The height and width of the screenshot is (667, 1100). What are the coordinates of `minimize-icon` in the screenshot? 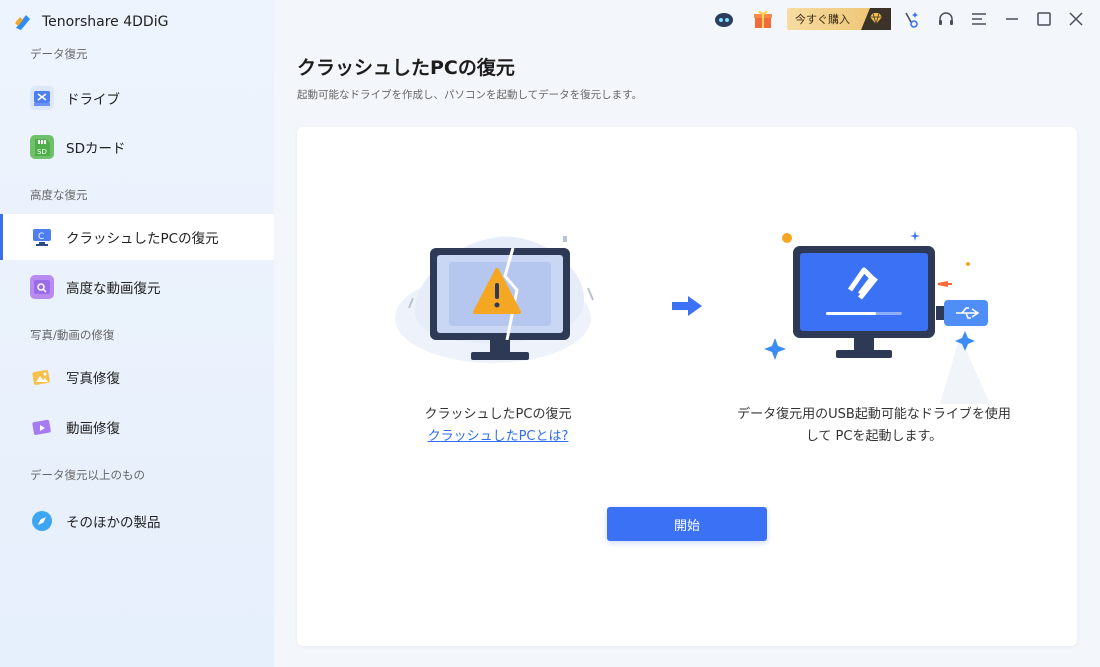 It's located at (1012, 19).